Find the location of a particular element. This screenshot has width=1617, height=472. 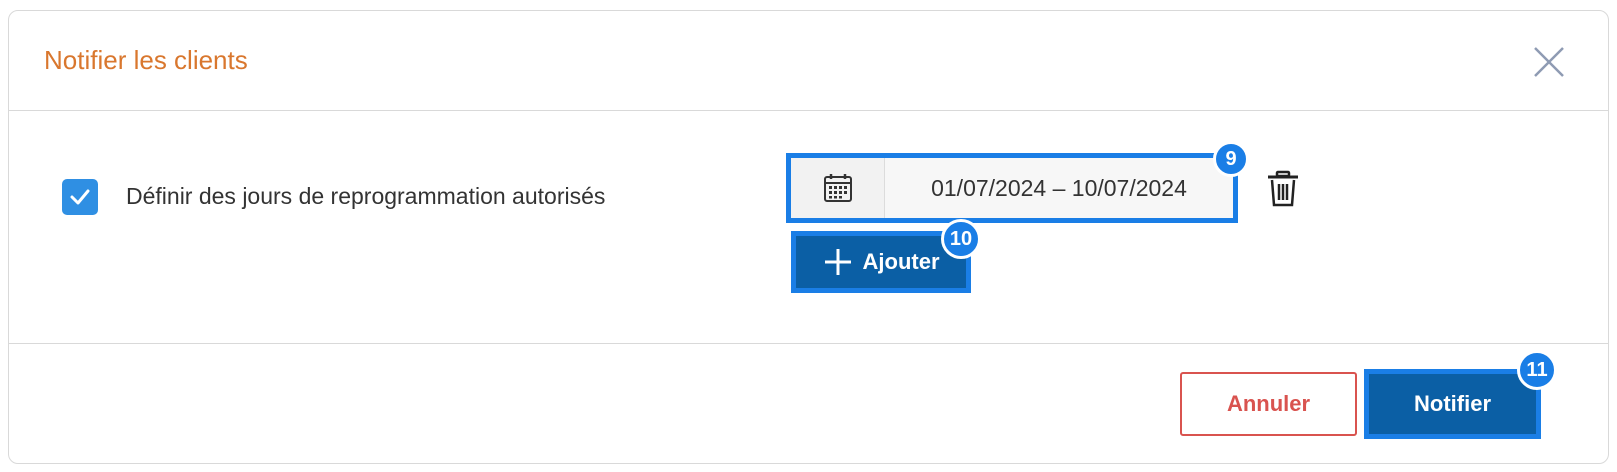

dialog-title: Notifier les clients is located at coordinates (146, 60).